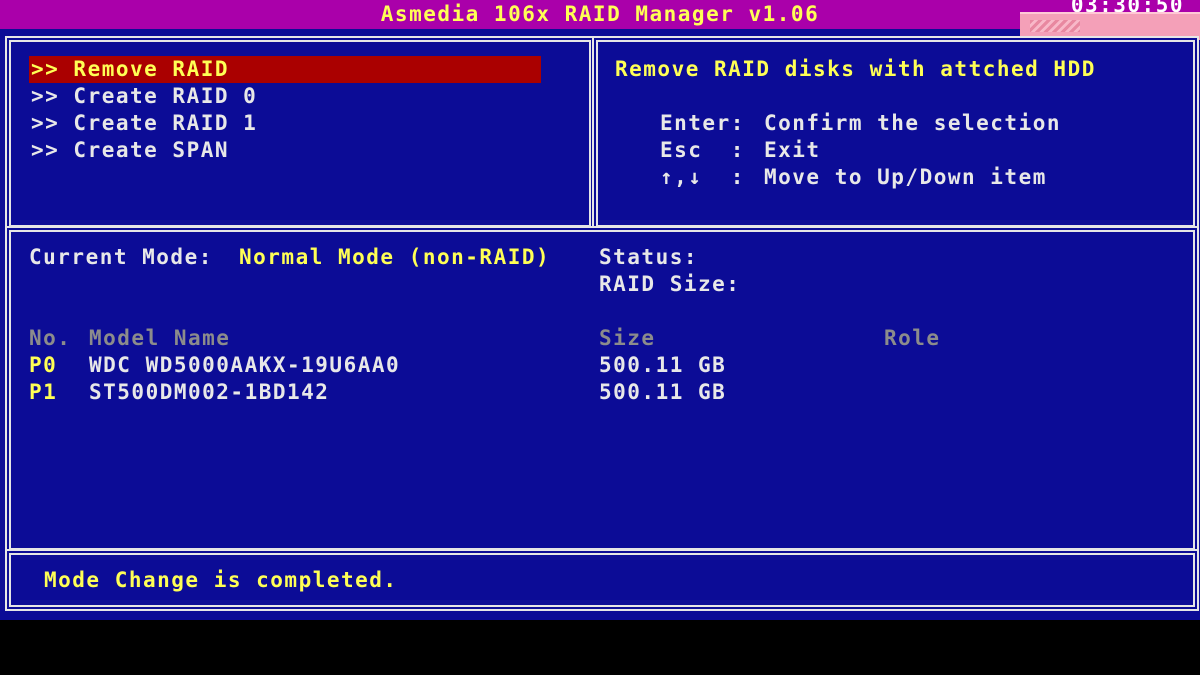 The height and width of the screenshot is (675, 1200). What do you see at coordinates (43, 365) in the screenshot?
I see `disk-row-p0-no: P0` at bounding box center [43, 365].